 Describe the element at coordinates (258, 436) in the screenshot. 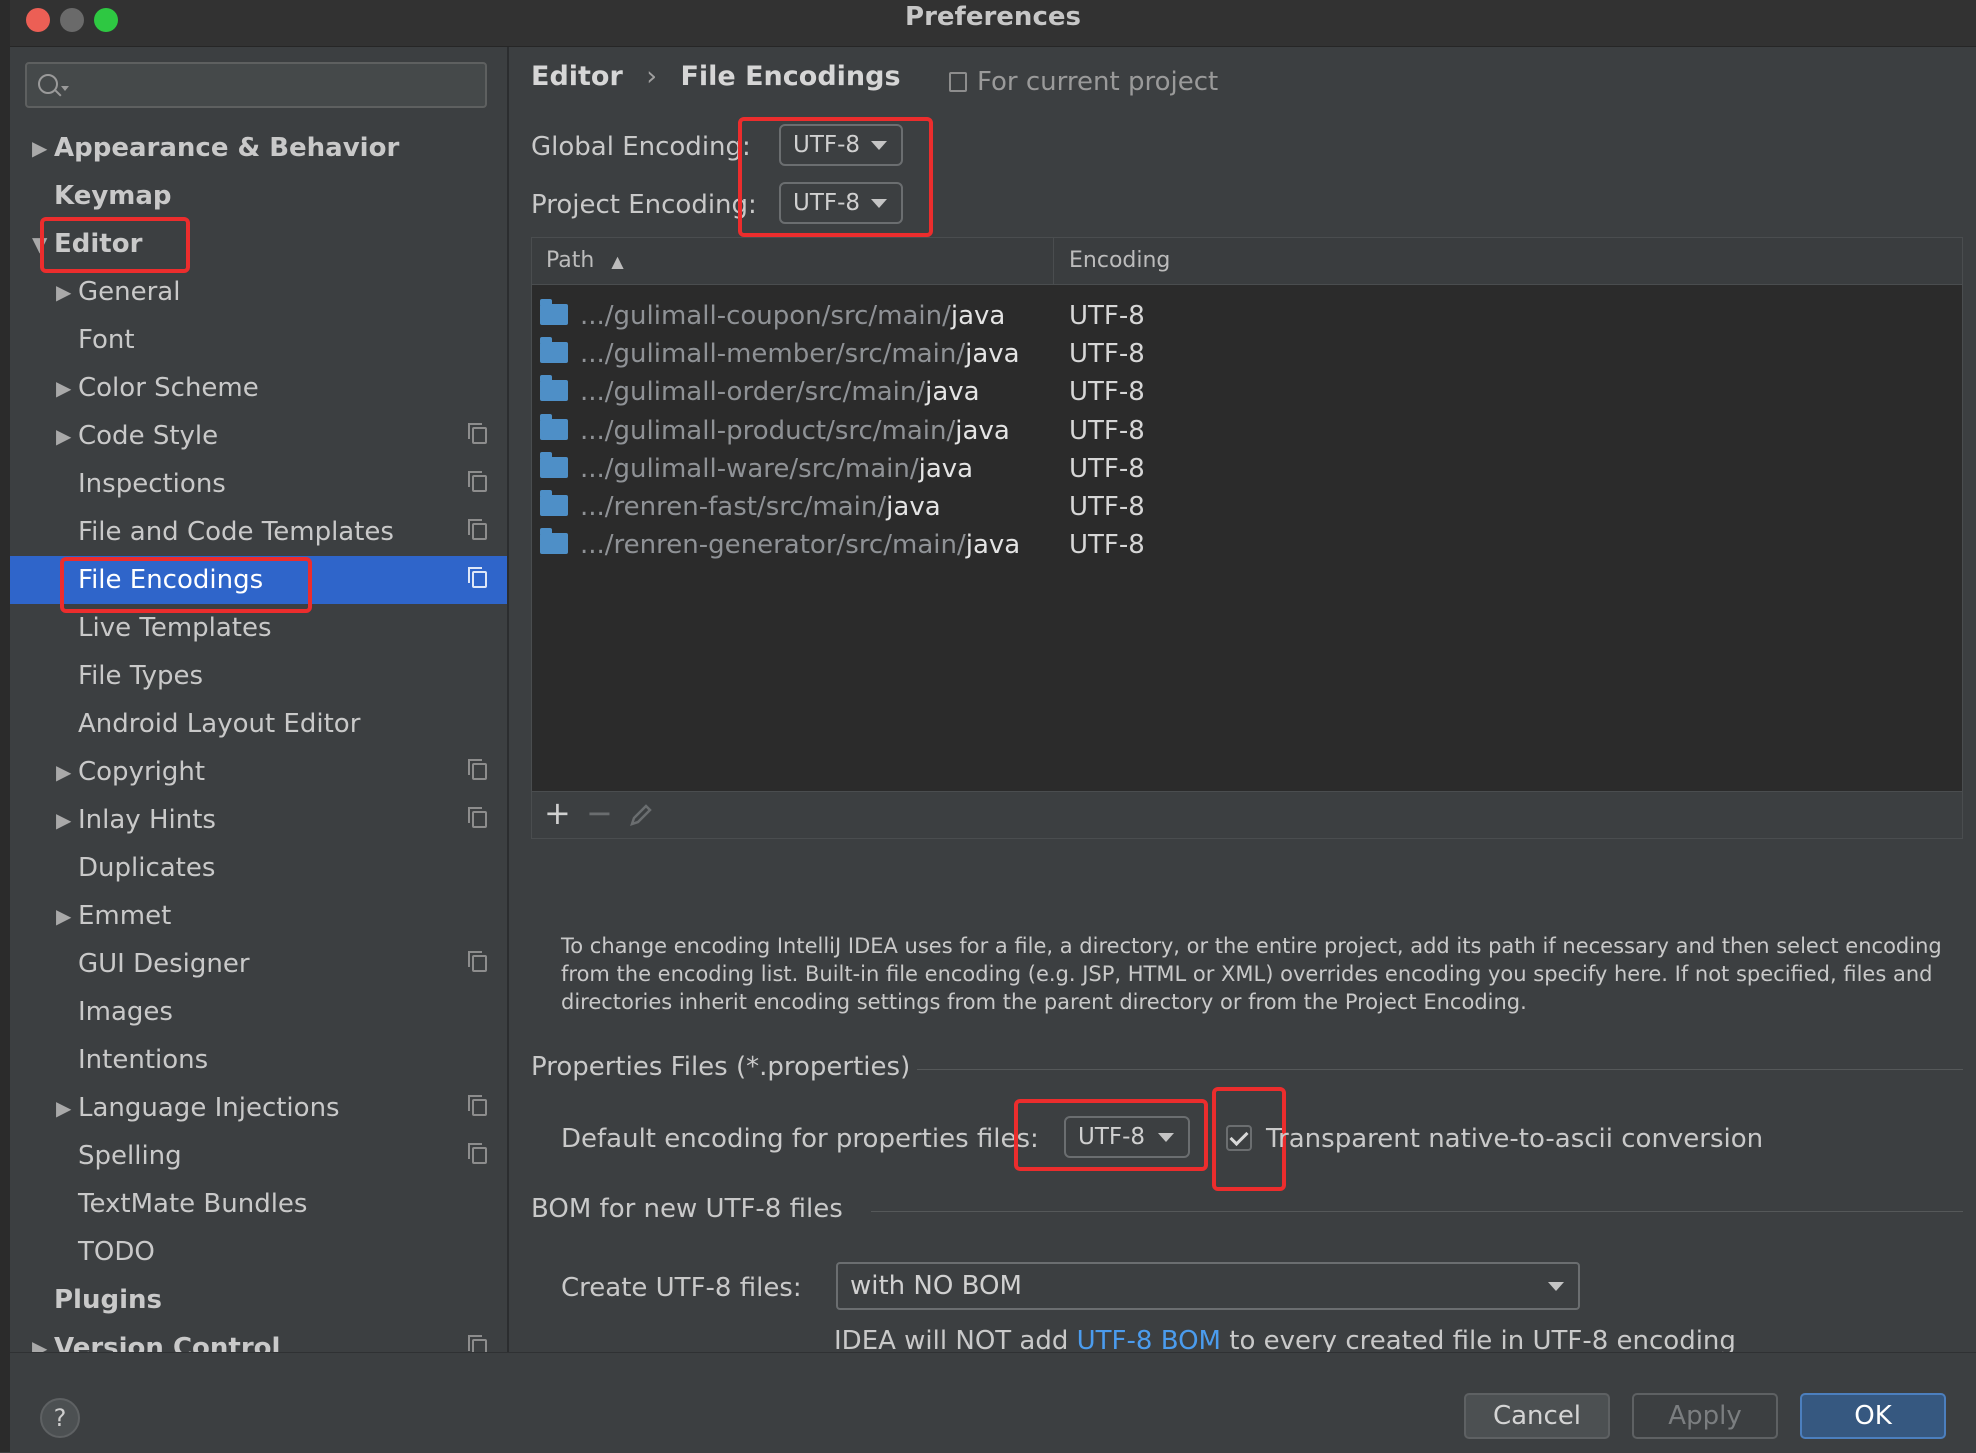

I see `sidebar-item-code-style: ▶ Code Style` at that location.